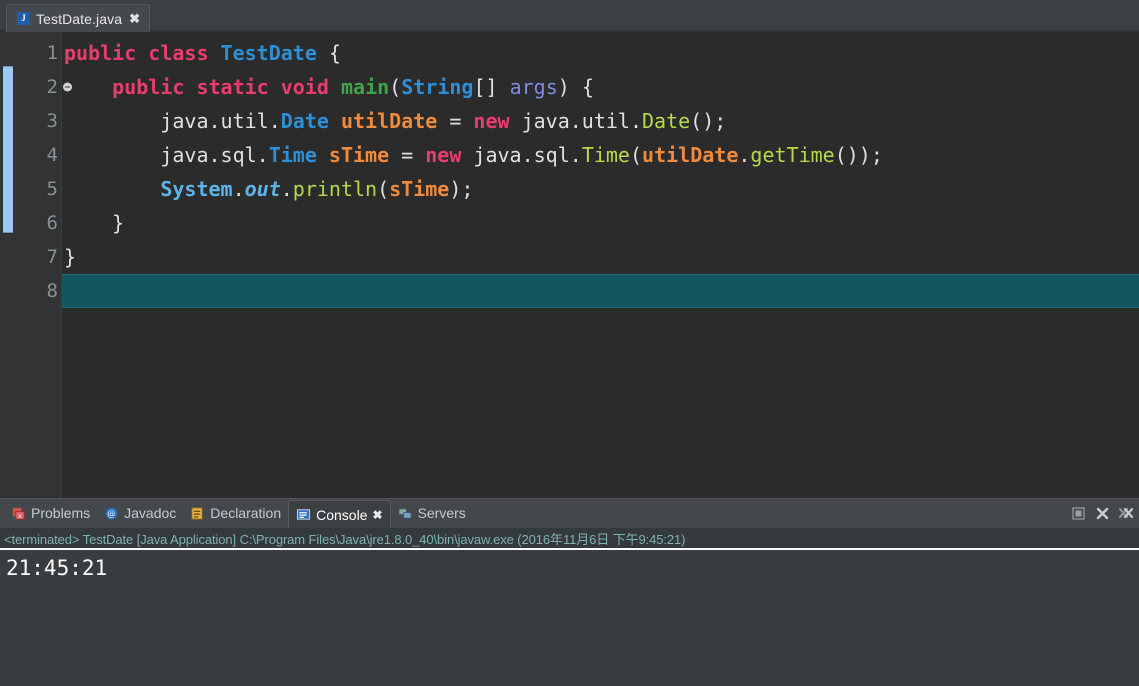 This screenshot has height=686, width=1139. What do you see at coordinates (303, 514) in the screenshot?
I see `console-icon` at bounding box center [303, 514].